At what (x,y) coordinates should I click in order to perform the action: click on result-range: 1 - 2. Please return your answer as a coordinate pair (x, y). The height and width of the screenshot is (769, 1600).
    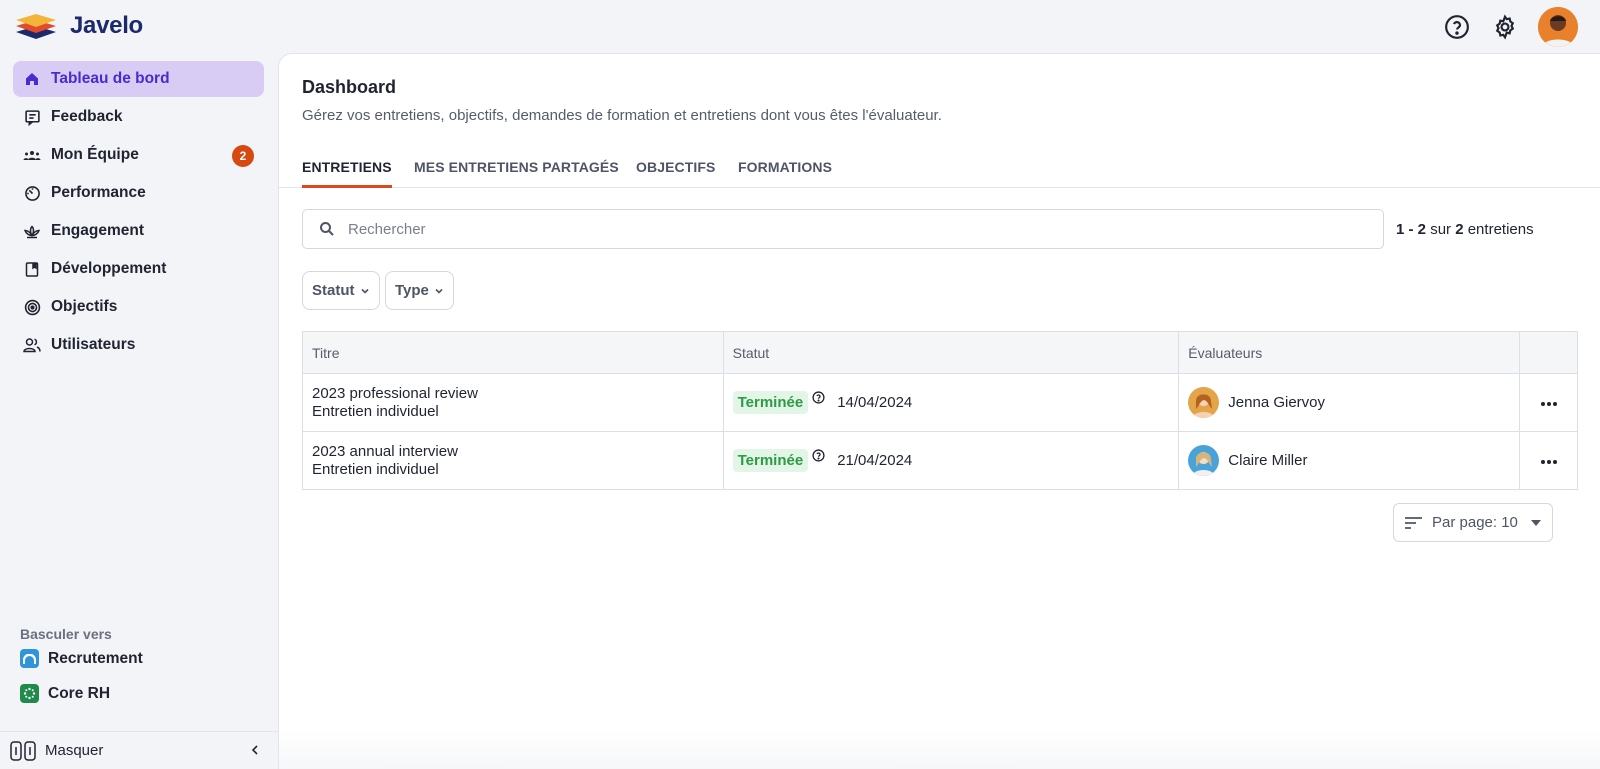
    Looking at the image, I should click on (1411, 229).